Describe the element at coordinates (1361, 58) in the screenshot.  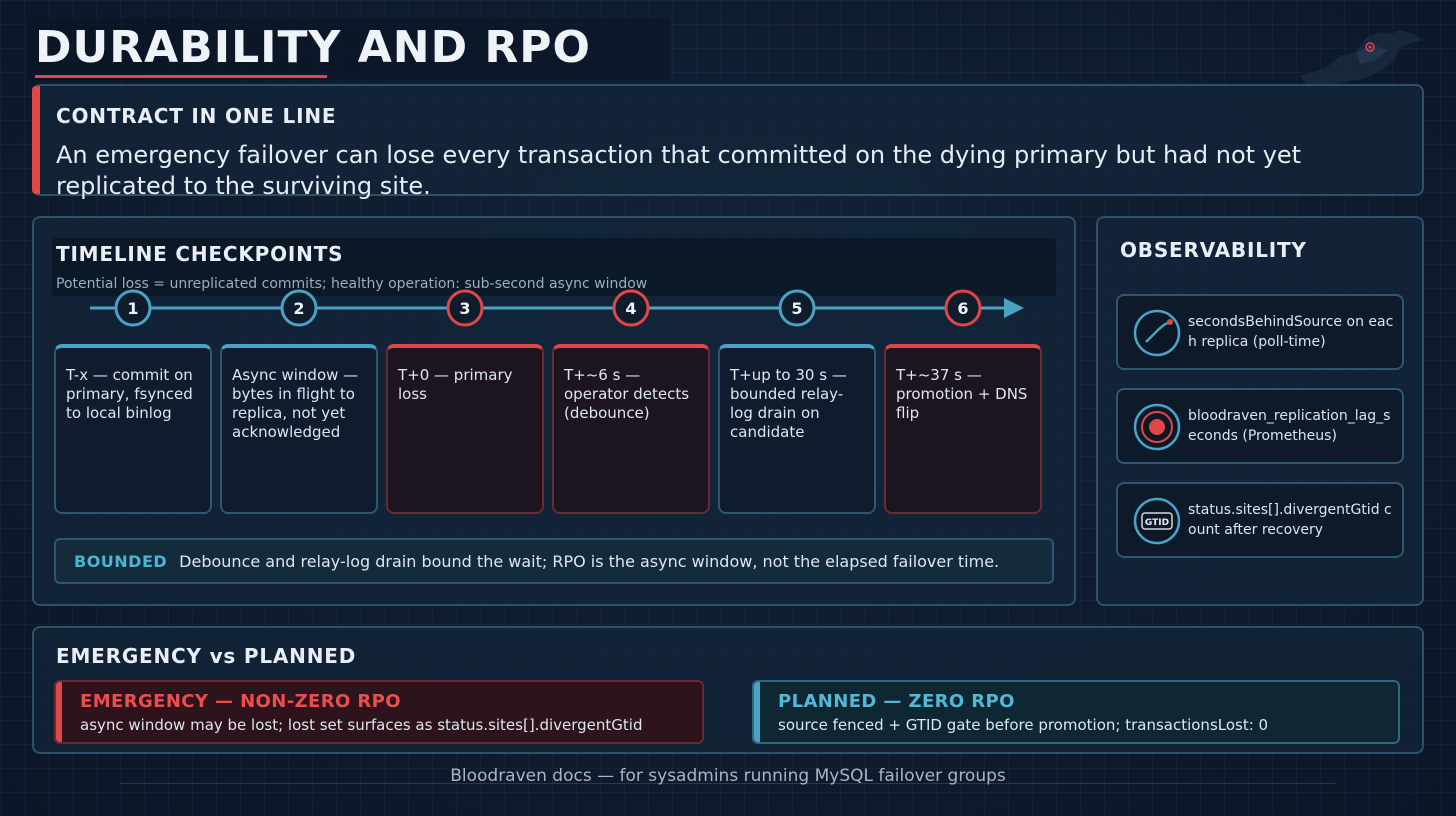
I see `raven-logo-icon` at that location.